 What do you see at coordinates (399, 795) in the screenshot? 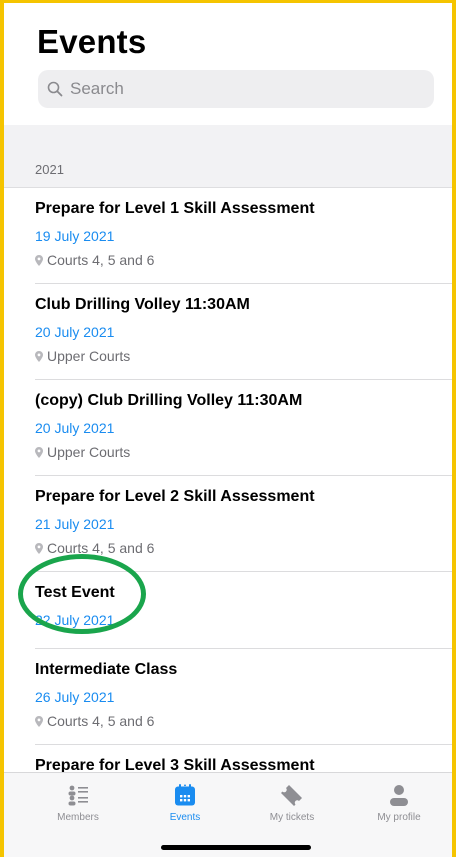
I see `person-icon` at bounding box center [399, 795].